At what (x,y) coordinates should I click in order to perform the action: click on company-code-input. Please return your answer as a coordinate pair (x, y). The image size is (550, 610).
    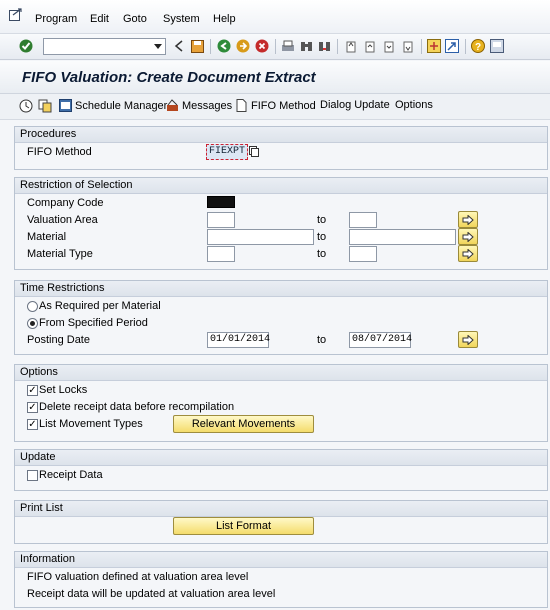
    Looking at the image, I should click on (221, 202).